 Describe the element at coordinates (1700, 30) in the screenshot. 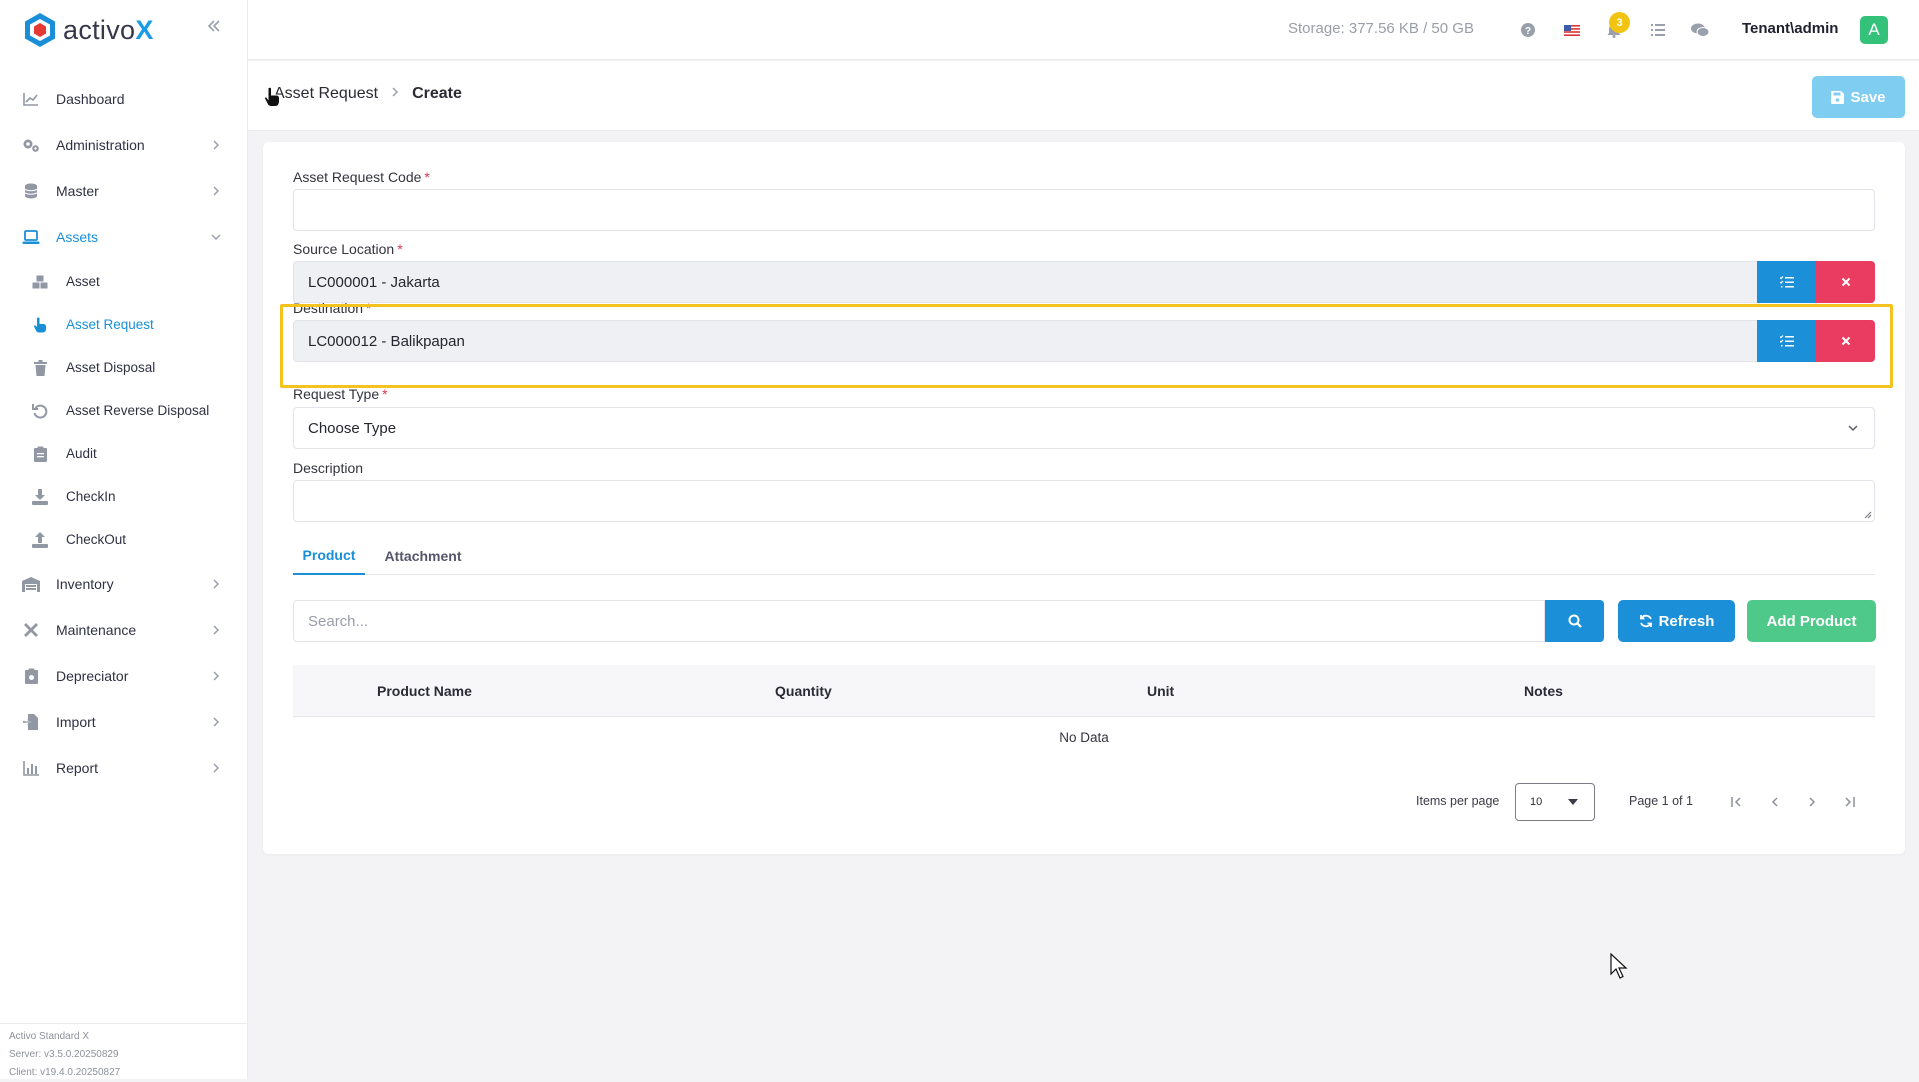

I see `chat-icon` at that location.